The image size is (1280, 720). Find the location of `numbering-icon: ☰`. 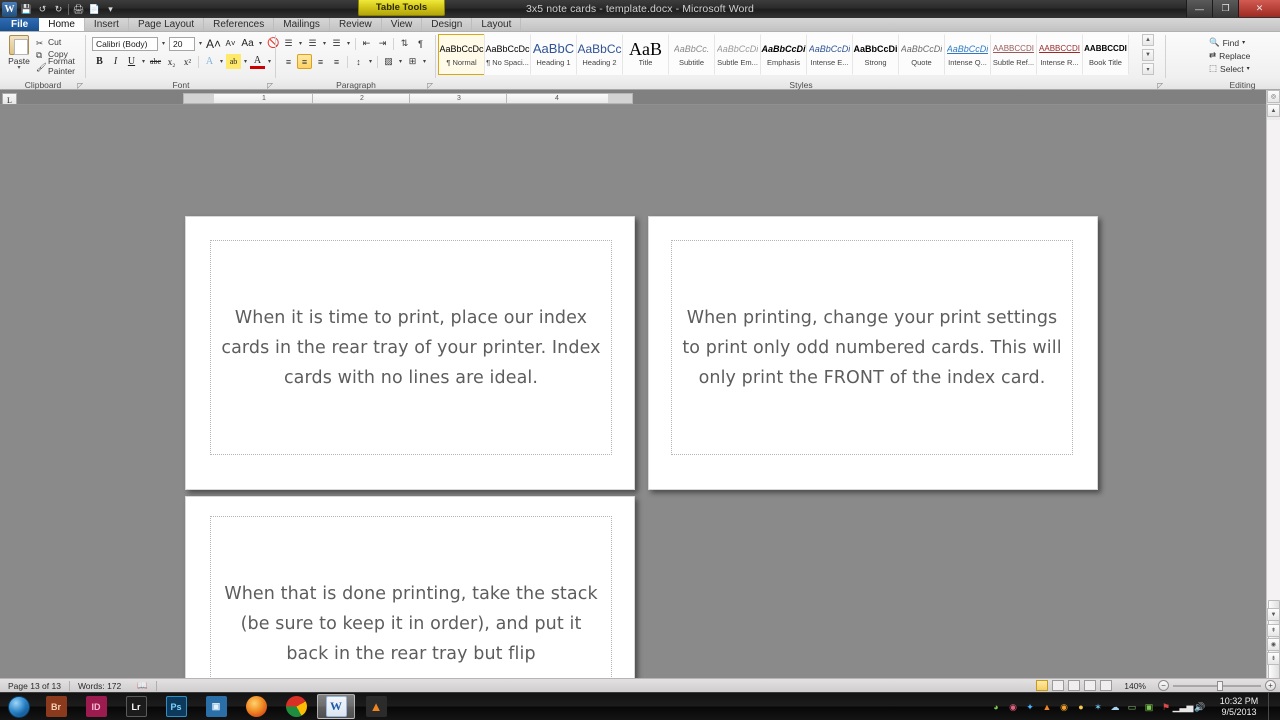

numbering-icon: ☰ is located at coordinates (312, 43).